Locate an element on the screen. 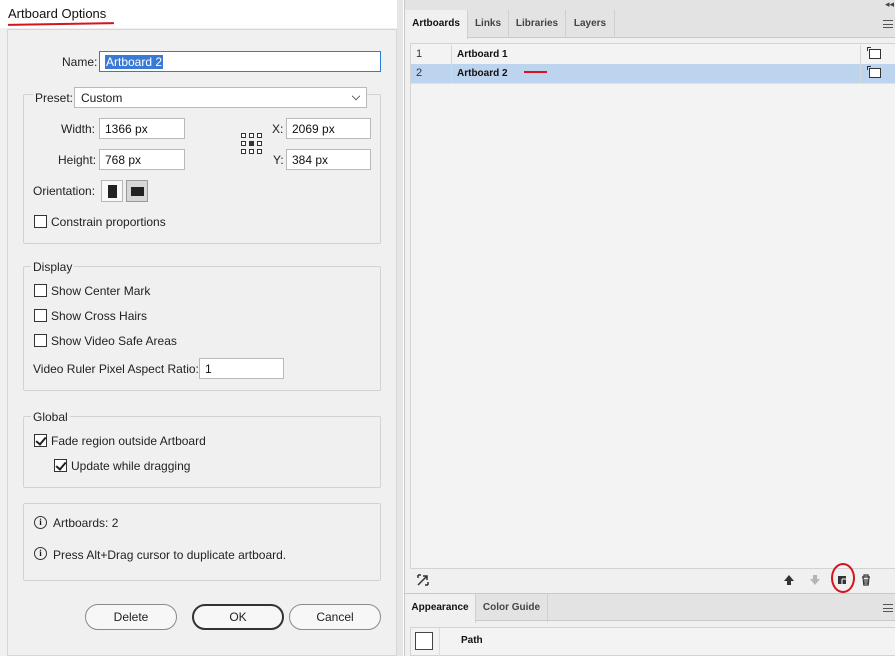 The image size is (895, 656). fade-region-checkbox is located at coordinates (40, 440).